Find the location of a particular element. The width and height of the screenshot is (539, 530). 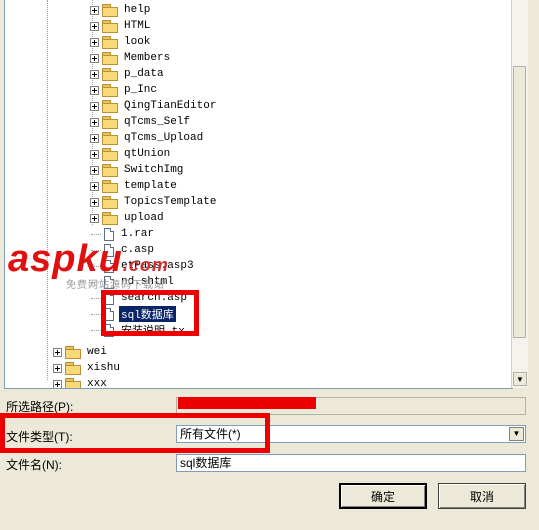

scrollbar-thumb is located at coordinates (519, 202).